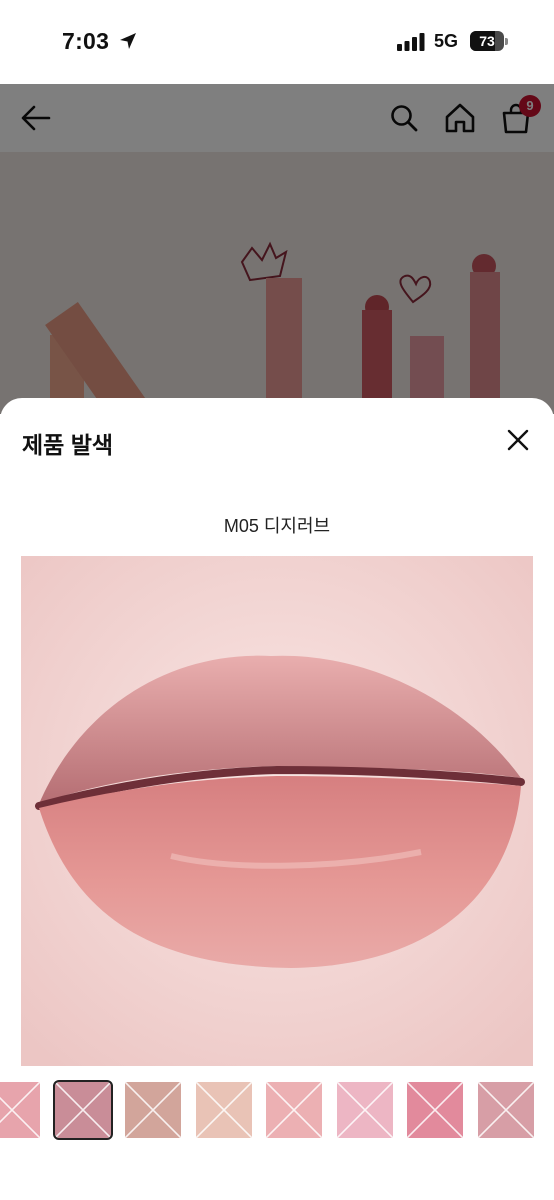 Image resolution: width=554 pixels, height=1200 pixels. I want to click on status-bar: 7:03 5G 73, so click(277, 42).